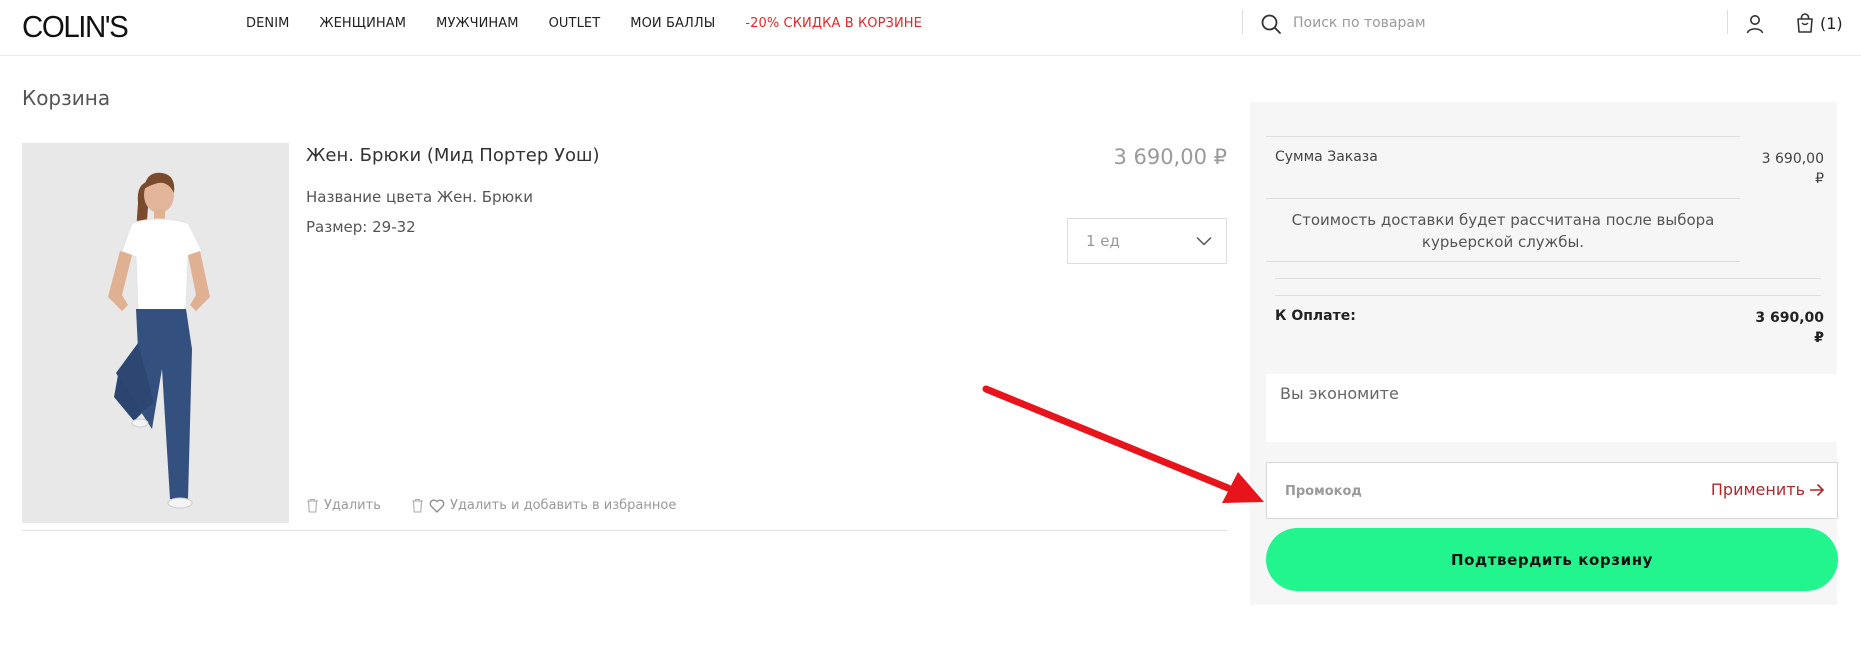  What do you see at coordinates (452, 155) in the screenshot?
I see `product-name: Жен. Брюки (Мид Портер Уош)` at bounding box center [452, 155].